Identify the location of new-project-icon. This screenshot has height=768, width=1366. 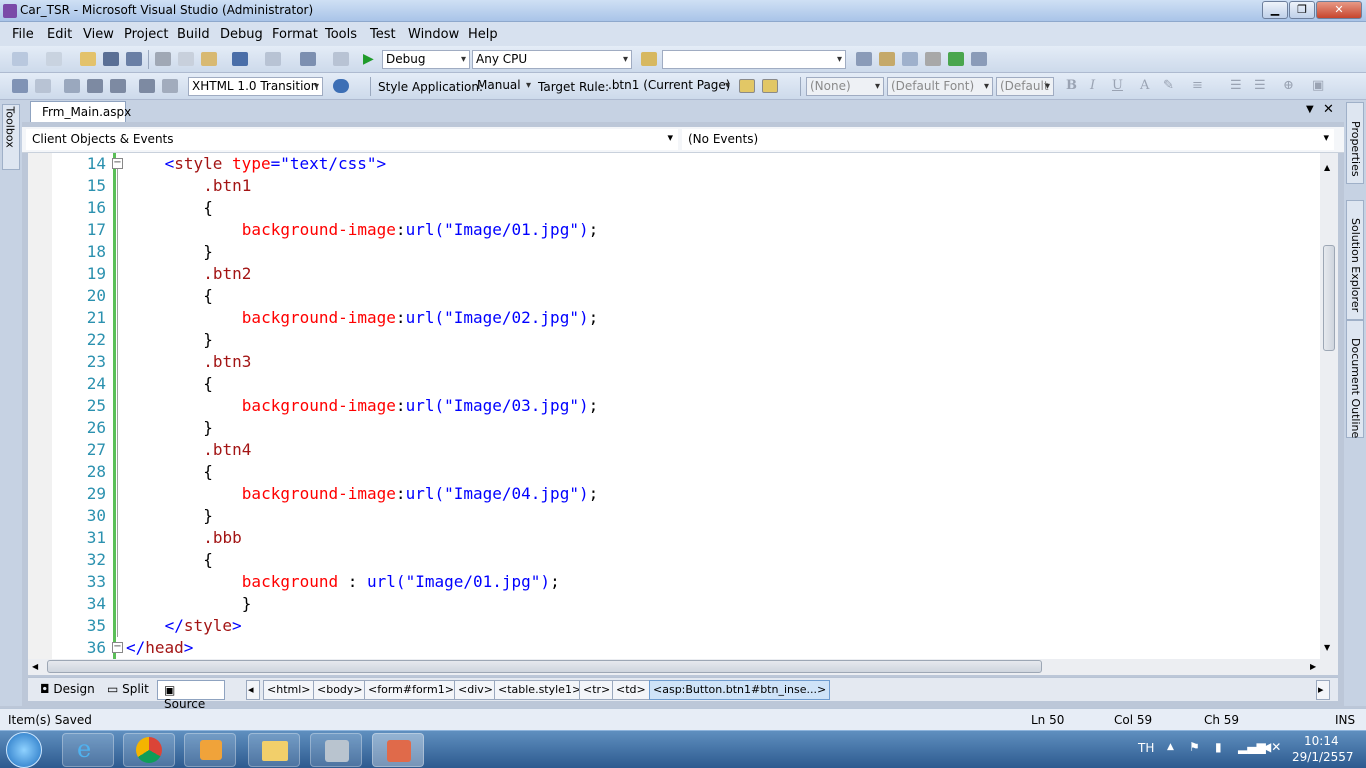
(20, 59).